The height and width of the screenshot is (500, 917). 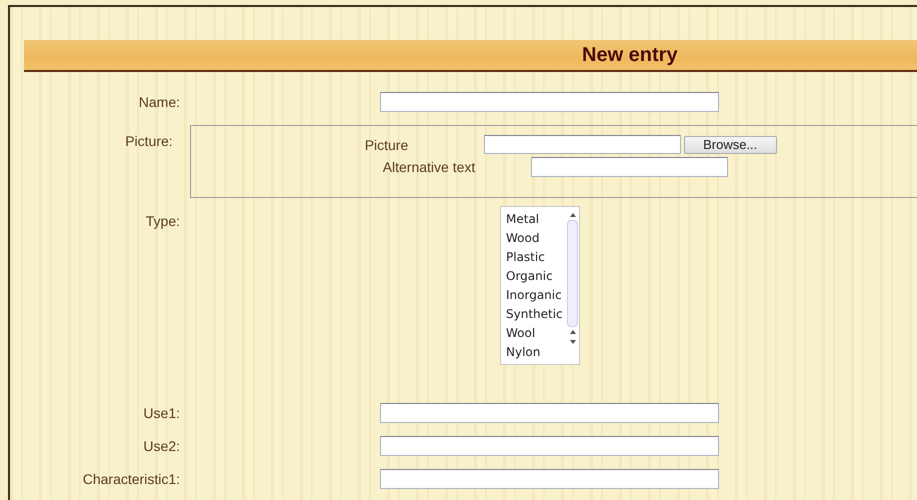 I want to click on list-option: Synthetic, so click(x=536, y=314).